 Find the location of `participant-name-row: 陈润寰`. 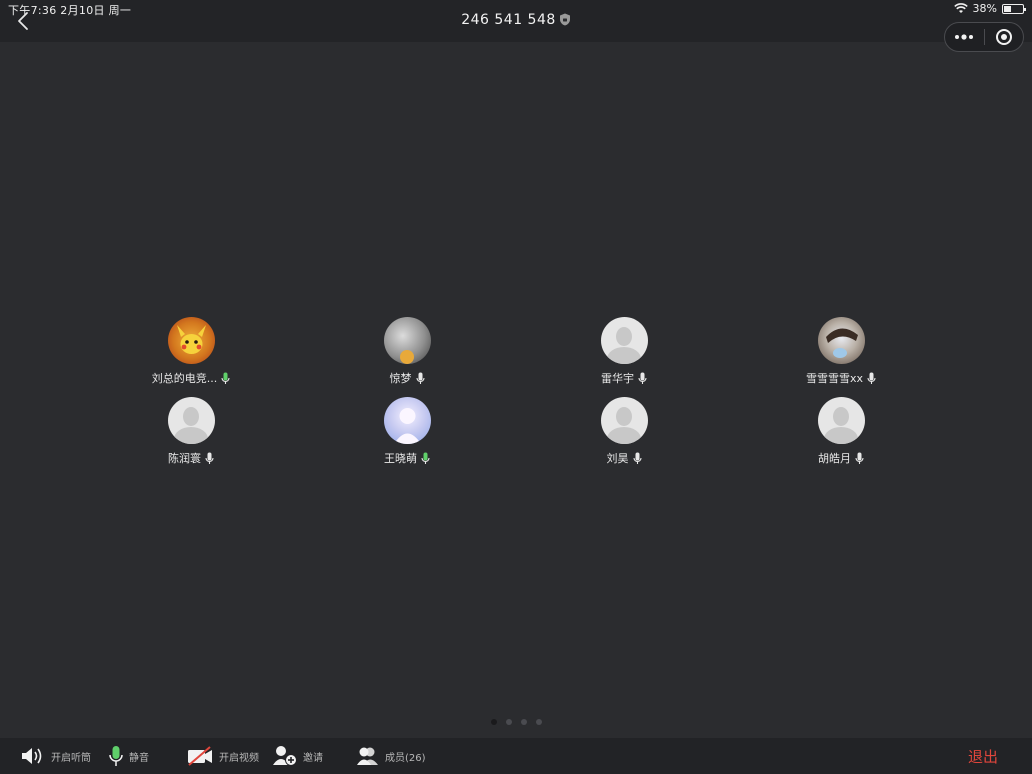

participant-name-row: 陈润寰 is located at coordinates (191, 458).